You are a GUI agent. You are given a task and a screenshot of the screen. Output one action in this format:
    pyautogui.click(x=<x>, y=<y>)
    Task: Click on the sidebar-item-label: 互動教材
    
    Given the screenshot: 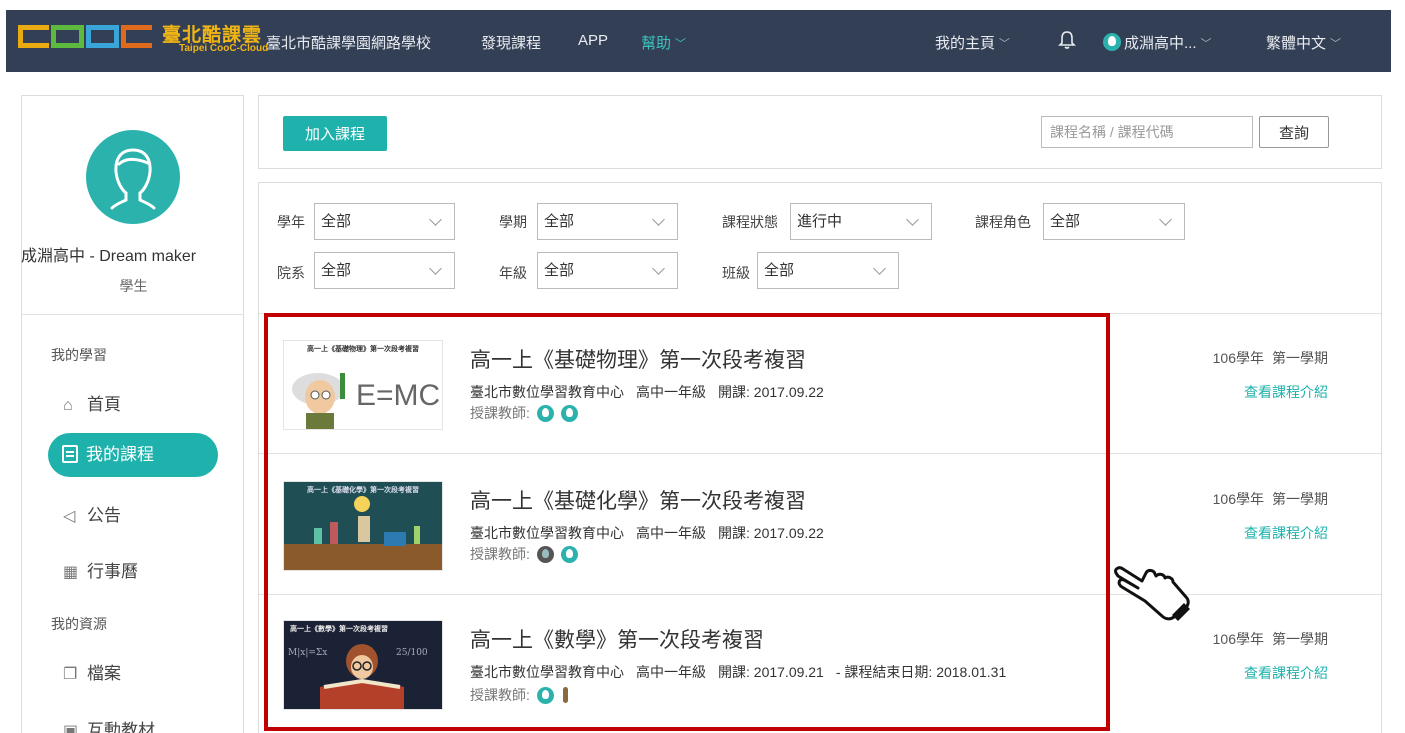 What is the action you would take?
    pyautogui.click(x=121, y=727)
    